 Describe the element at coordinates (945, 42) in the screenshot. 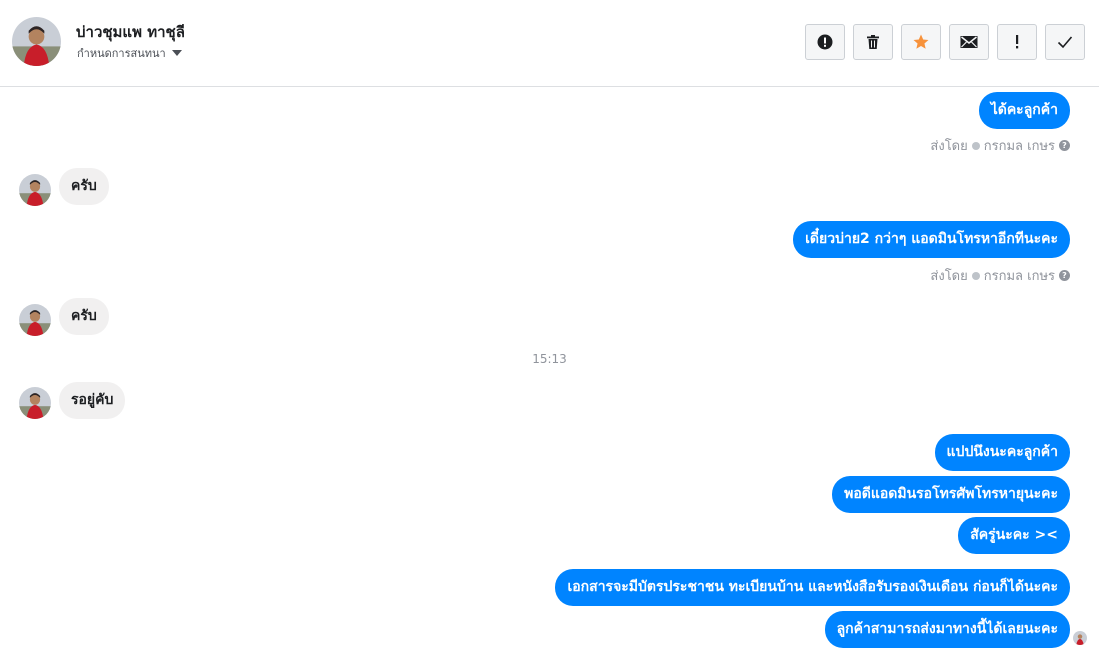

I see `header-actions` at that location.